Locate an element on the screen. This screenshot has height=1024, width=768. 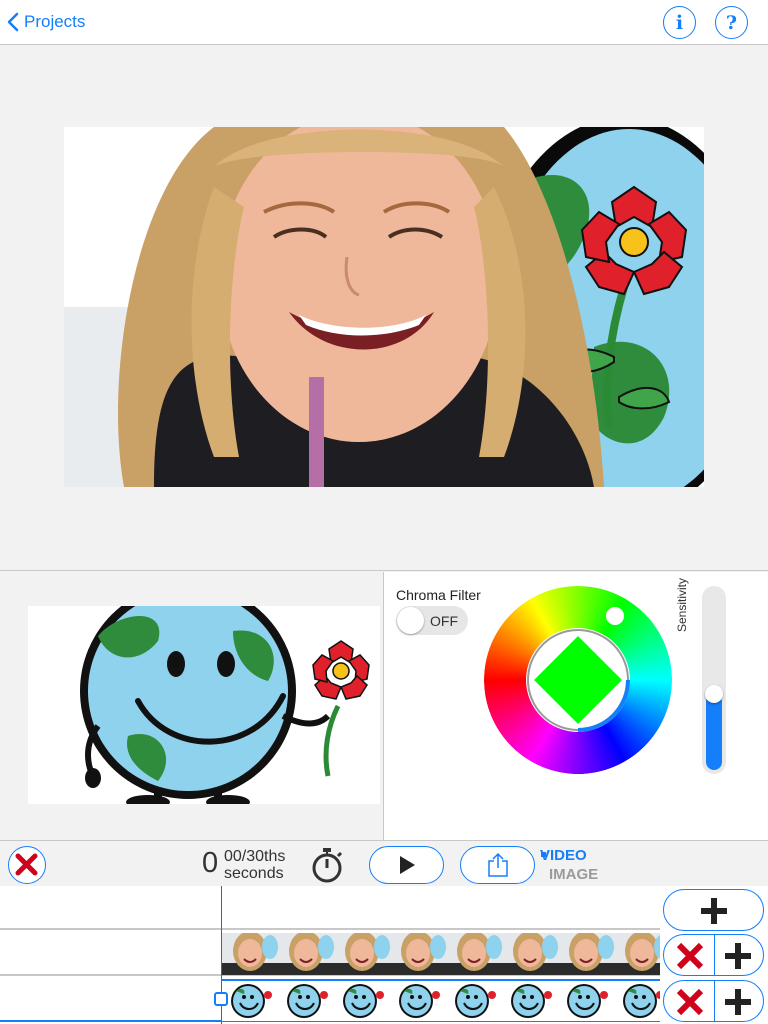
close-icon is located at coordinates (26, 864).